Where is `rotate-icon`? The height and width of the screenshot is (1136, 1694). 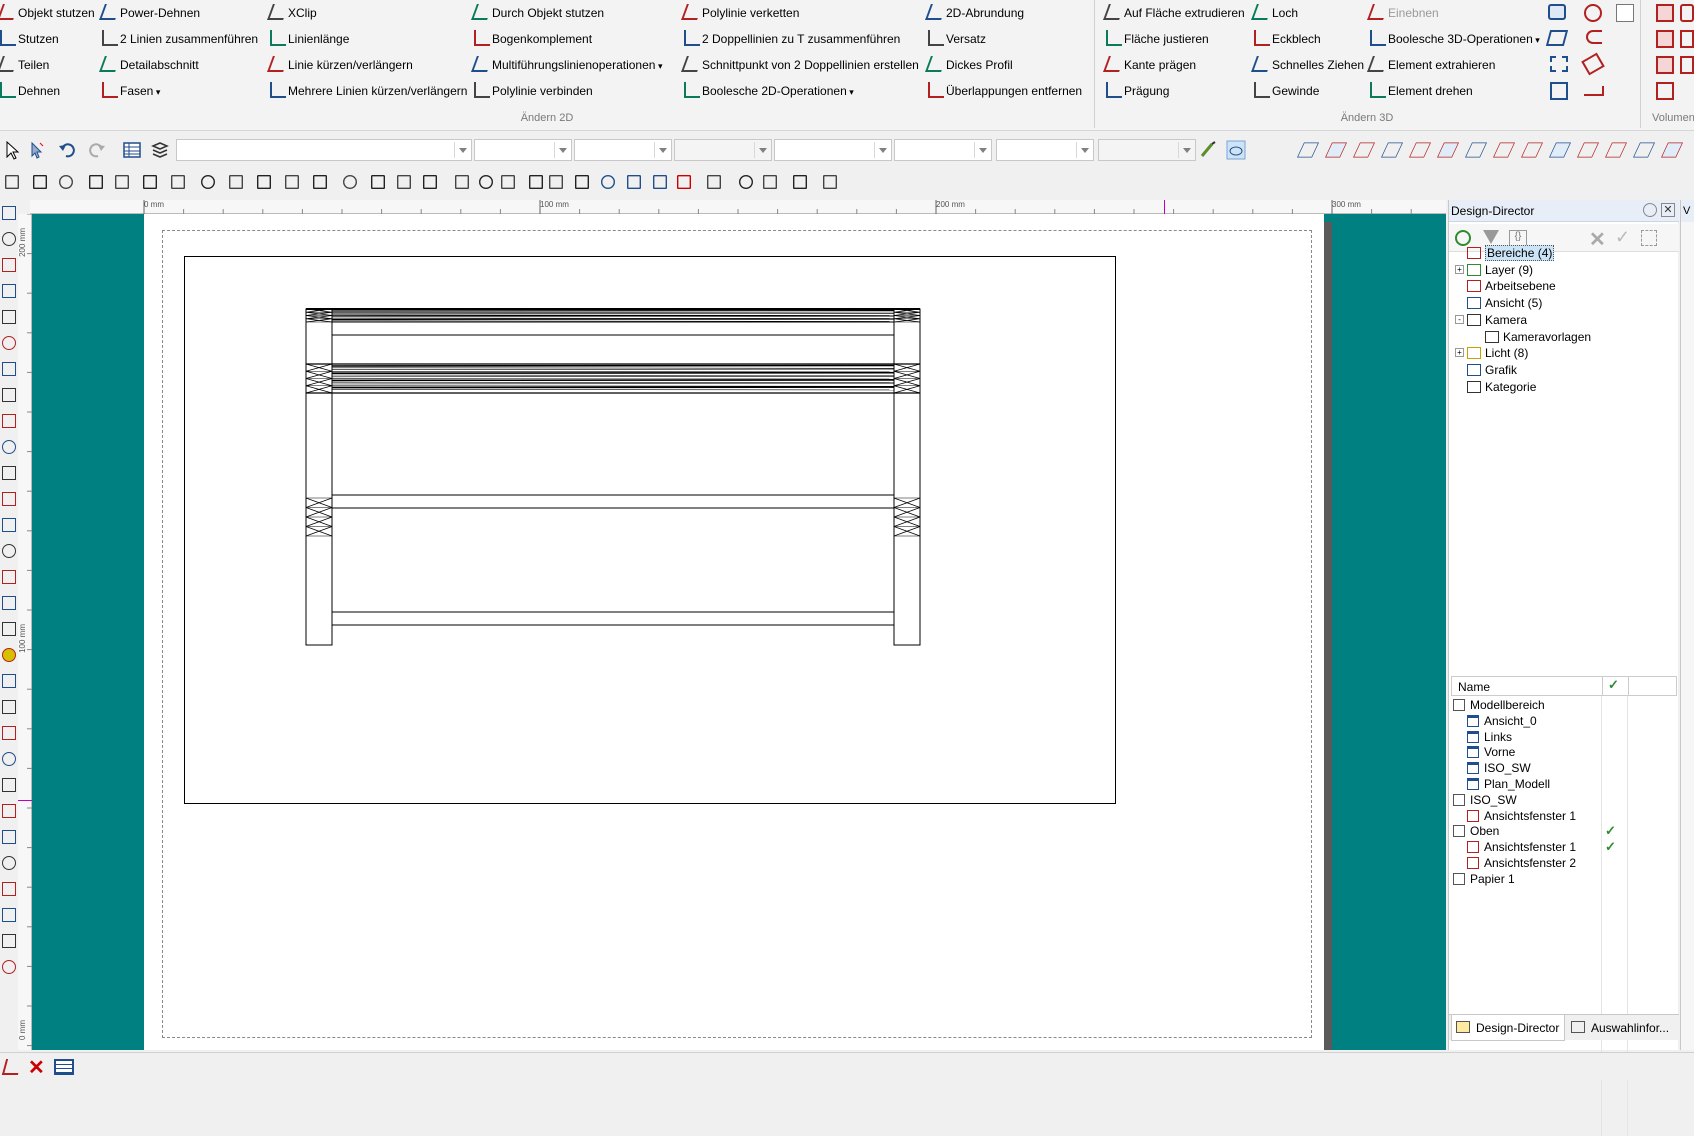
rotate-icon is located at coordinates (96, 182).